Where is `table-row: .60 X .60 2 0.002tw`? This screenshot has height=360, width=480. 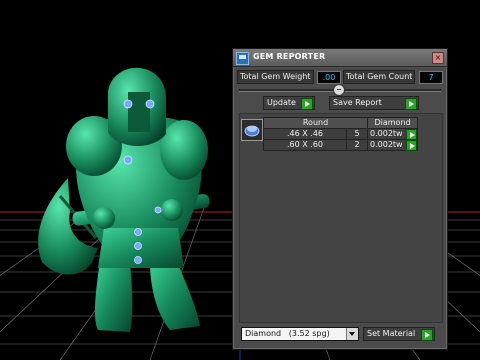
table-row: .60 X .60 2 0.002tw is located at coordinates (340, 145).